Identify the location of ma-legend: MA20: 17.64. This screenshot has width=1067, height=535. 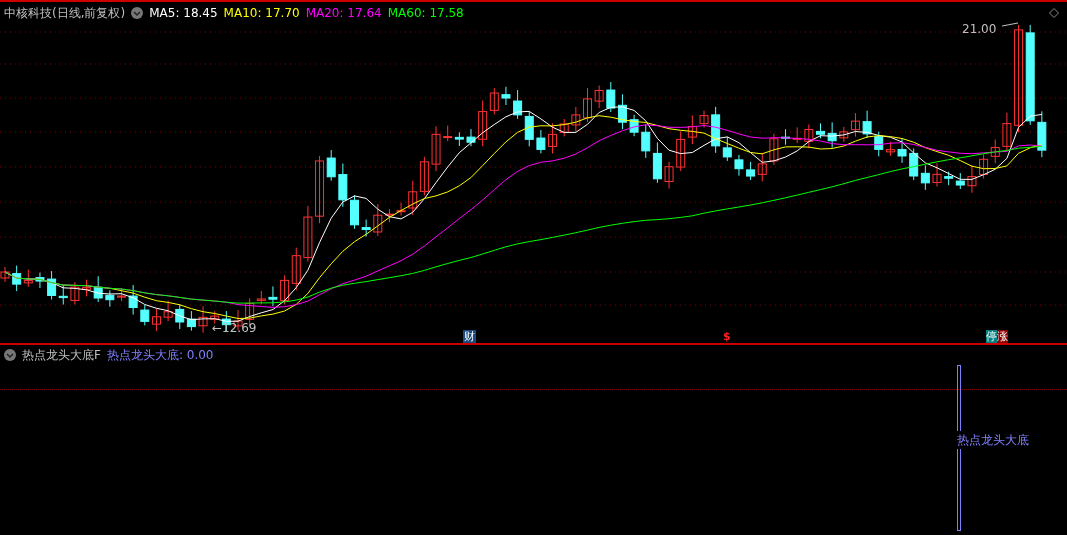
(343, 13).